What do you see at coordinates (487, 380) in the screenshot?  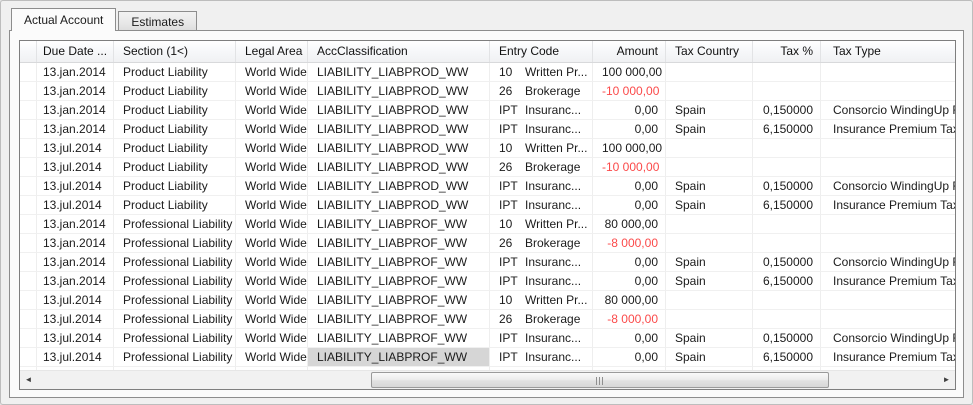 I see `scrollbar-track` at bounding box center [487, 380].